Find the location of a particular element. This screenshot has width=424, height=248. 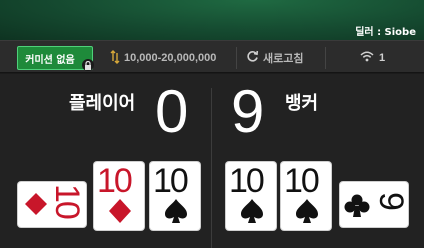

info-bar: 커미션 없음 10,000-20,000,000 새로고침 1 is located at coordinates (212, 56).